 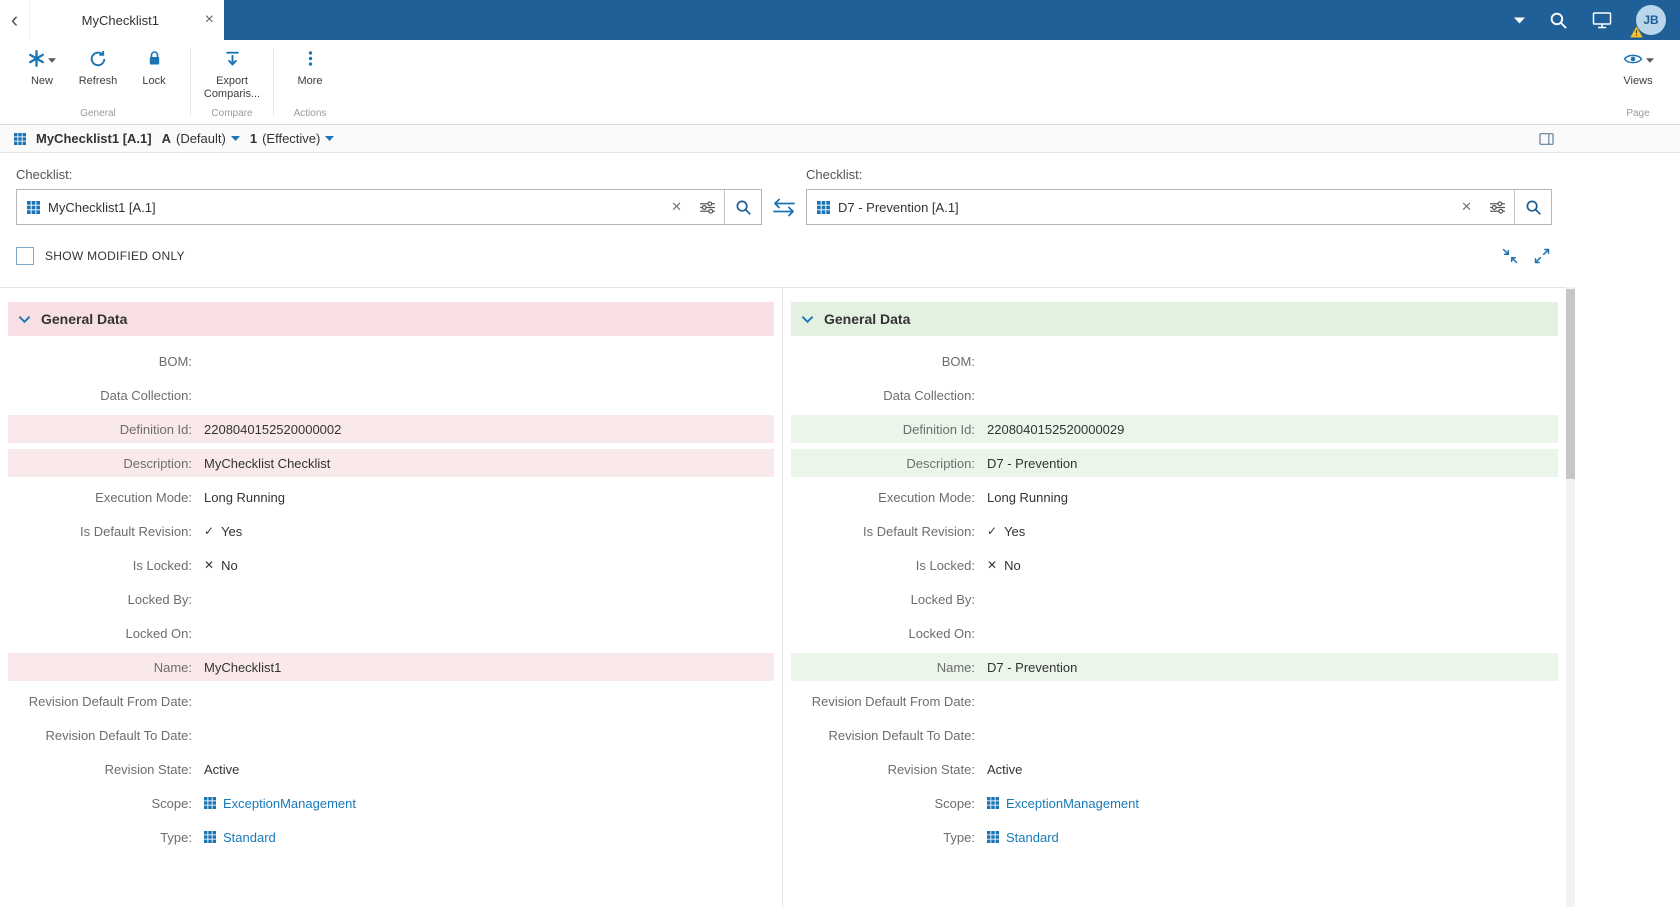 I want to click on tab-close-icon: ×, so click(x=205, y=20).